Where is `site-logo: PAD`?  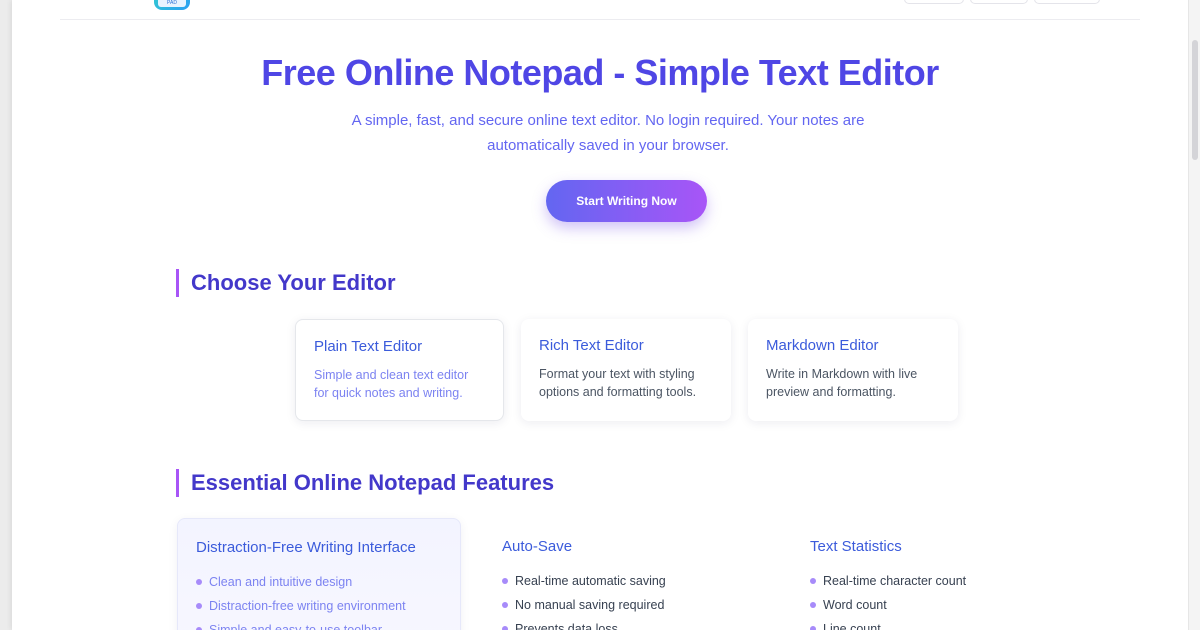
site-logo: PAD is located at coordinates (172, 5).